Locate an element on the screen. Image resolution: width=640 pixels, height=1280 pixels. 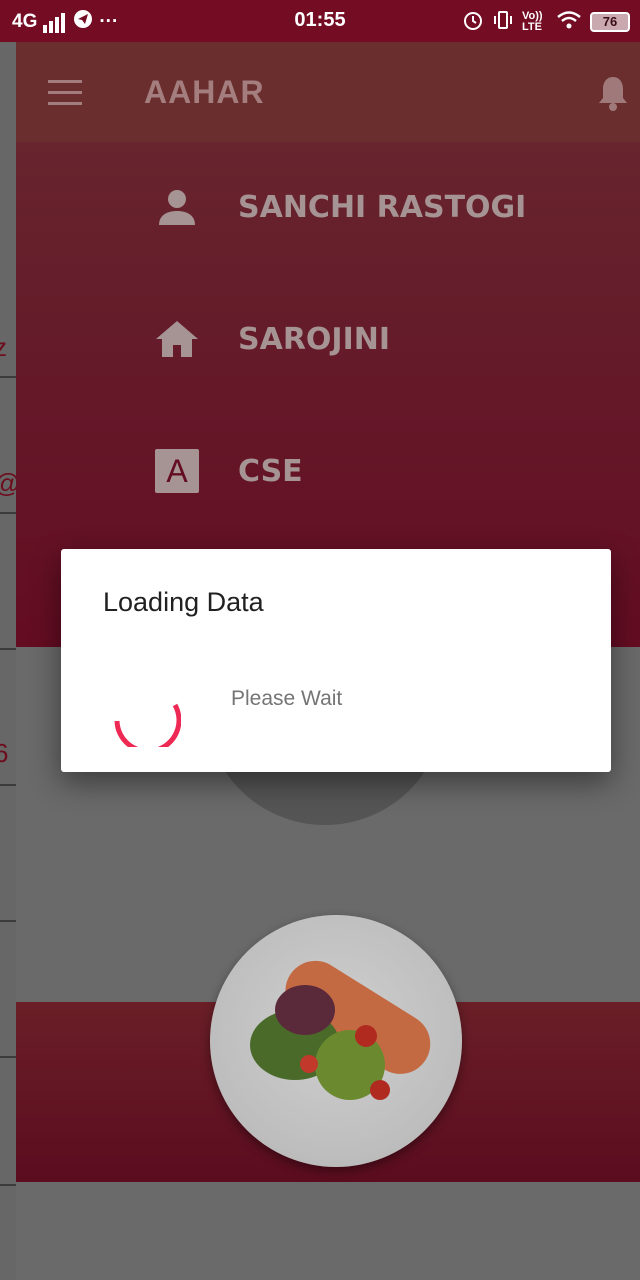
status-bar: 4G ··· 01:55 Vo)) LTE 76 is located at coordinates (320, 21).